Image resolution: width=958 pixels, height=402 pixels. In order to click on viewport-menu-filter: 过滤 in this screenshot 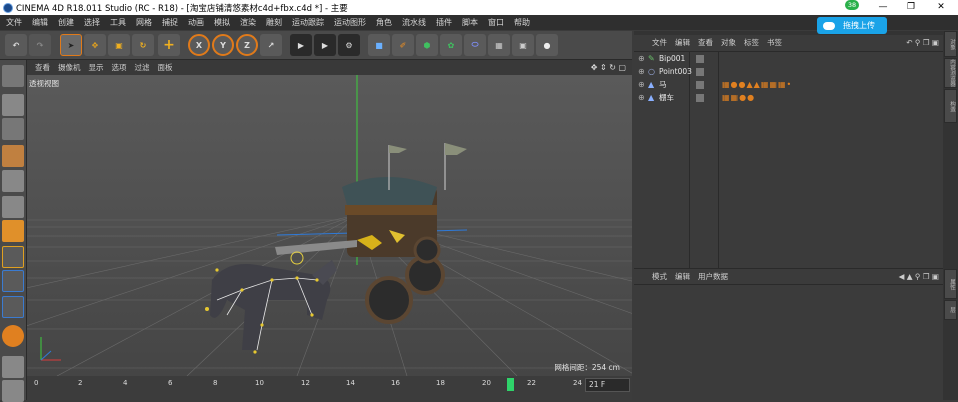, I will do `click(142, 67)`.